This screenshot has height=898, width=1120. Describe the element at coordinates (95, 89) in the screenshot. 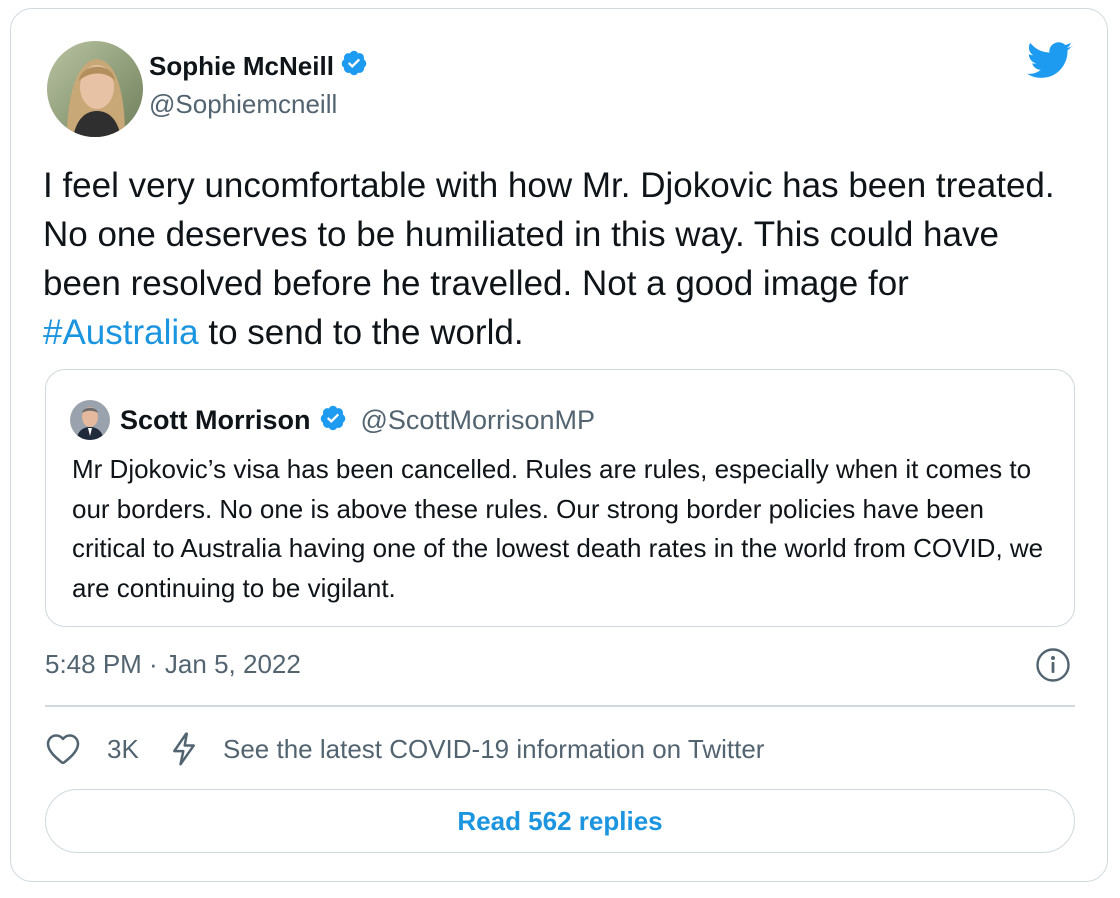

I see `author-avatar` at that location.